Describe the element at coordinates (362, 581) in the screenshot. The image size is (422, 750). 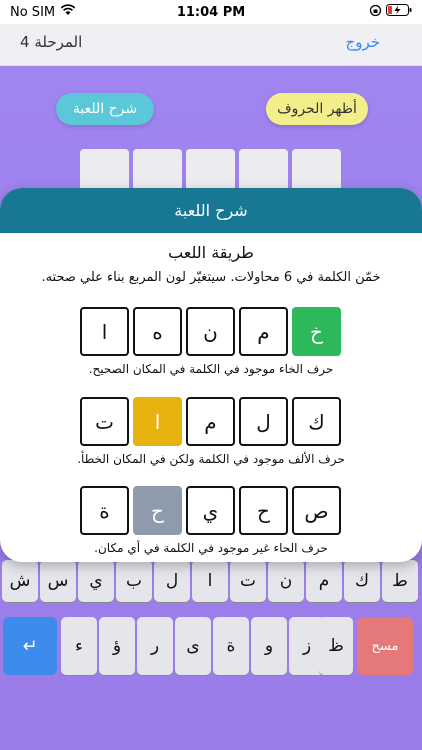
I see `key: ك` at that location.